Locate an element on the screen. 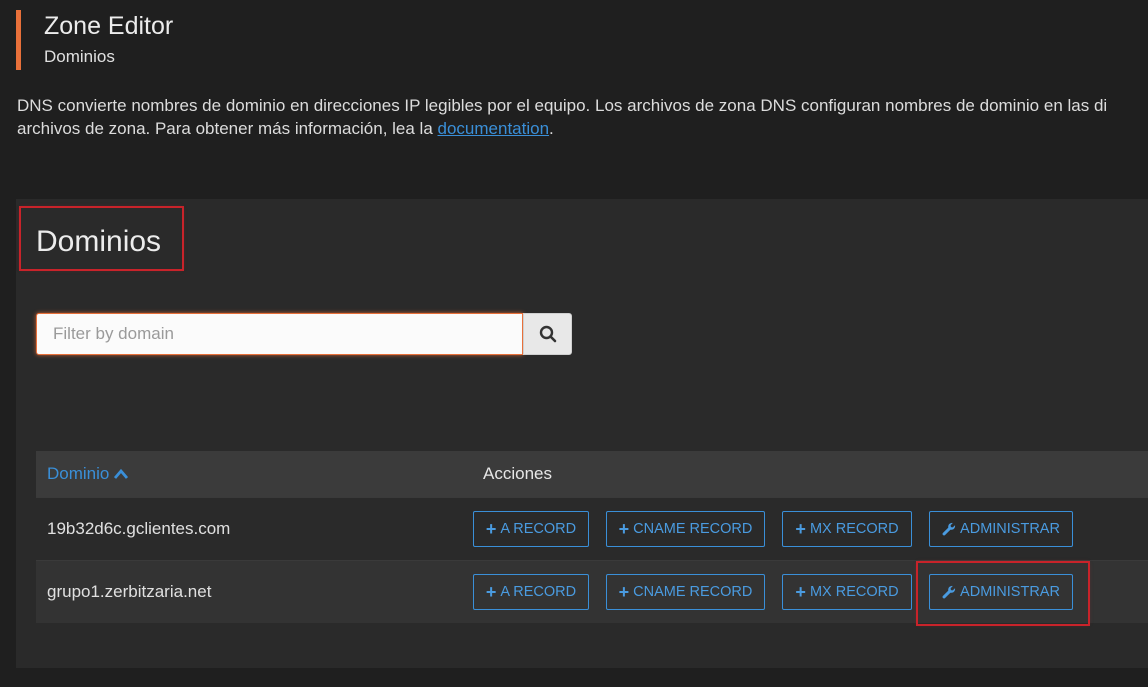 The image size is (1148, 687). intro-line-2-end: . is located at coordinates (551, 128).